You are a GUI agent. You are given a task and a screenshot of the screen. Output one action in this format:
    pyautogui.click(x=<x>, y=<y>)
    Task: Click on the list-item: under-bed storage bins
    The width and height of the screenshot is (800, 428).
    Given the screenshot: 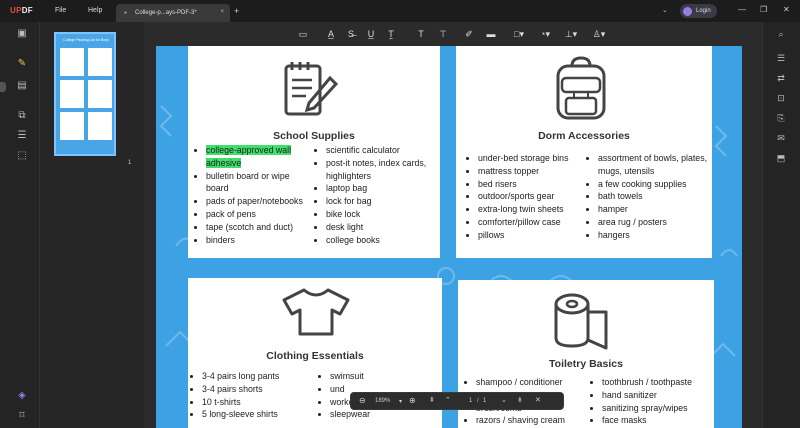 What is the action you would take?
    pyautogui.click(x=535, y=158)
    